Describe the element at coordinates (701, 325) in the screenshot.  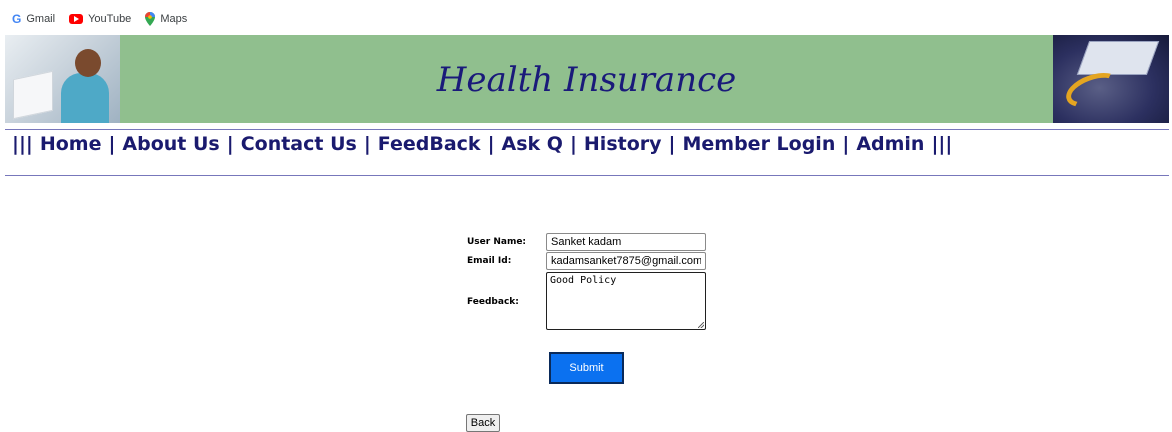
I see `resize-grip-icon` at that location.